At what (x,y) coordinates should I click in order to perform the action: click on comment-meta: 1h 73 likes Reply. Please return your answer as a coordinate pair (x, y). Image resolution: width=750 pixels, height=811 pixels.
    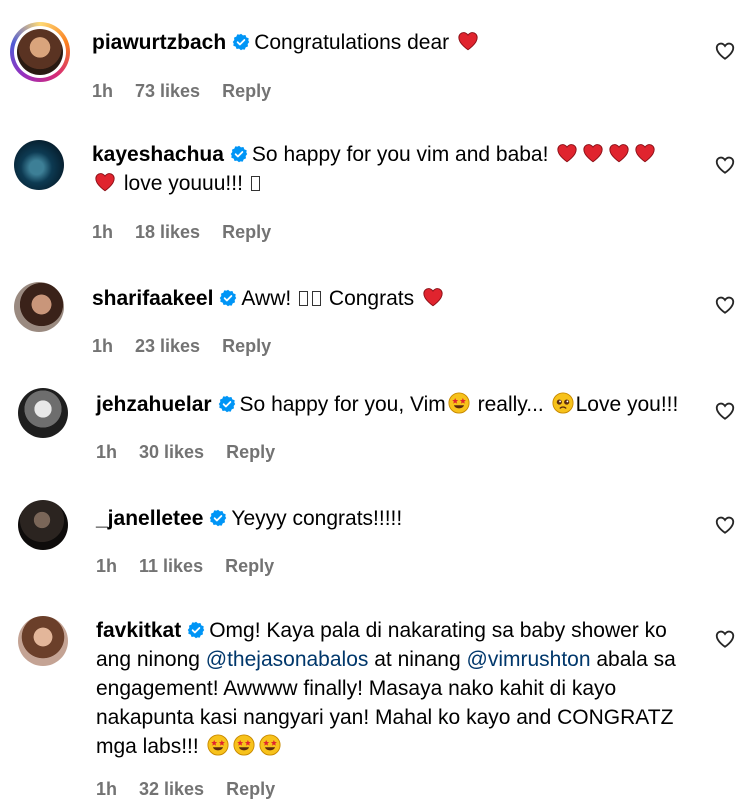
    Looking at the image, I should click on (192, 91).